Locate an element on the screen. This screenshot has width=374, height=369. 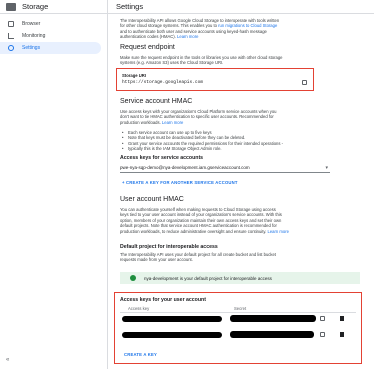
browser-icon is located at coordinates (11, 24).